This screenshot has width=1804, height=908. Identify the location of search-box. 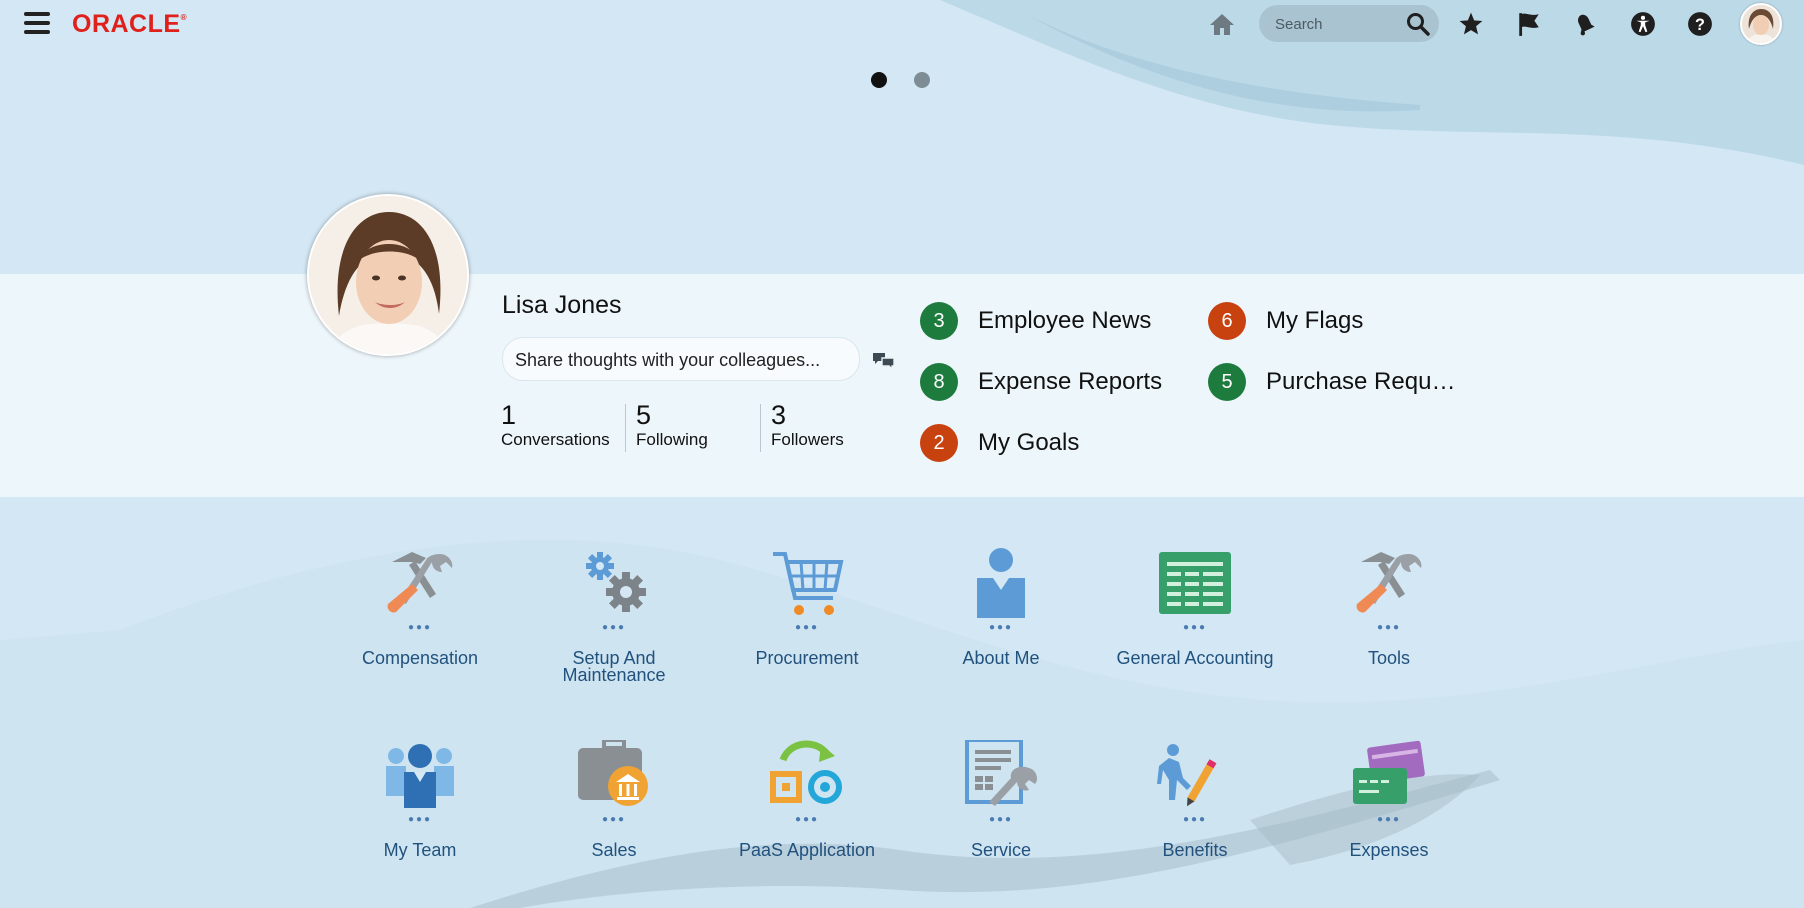
(1349, 23).